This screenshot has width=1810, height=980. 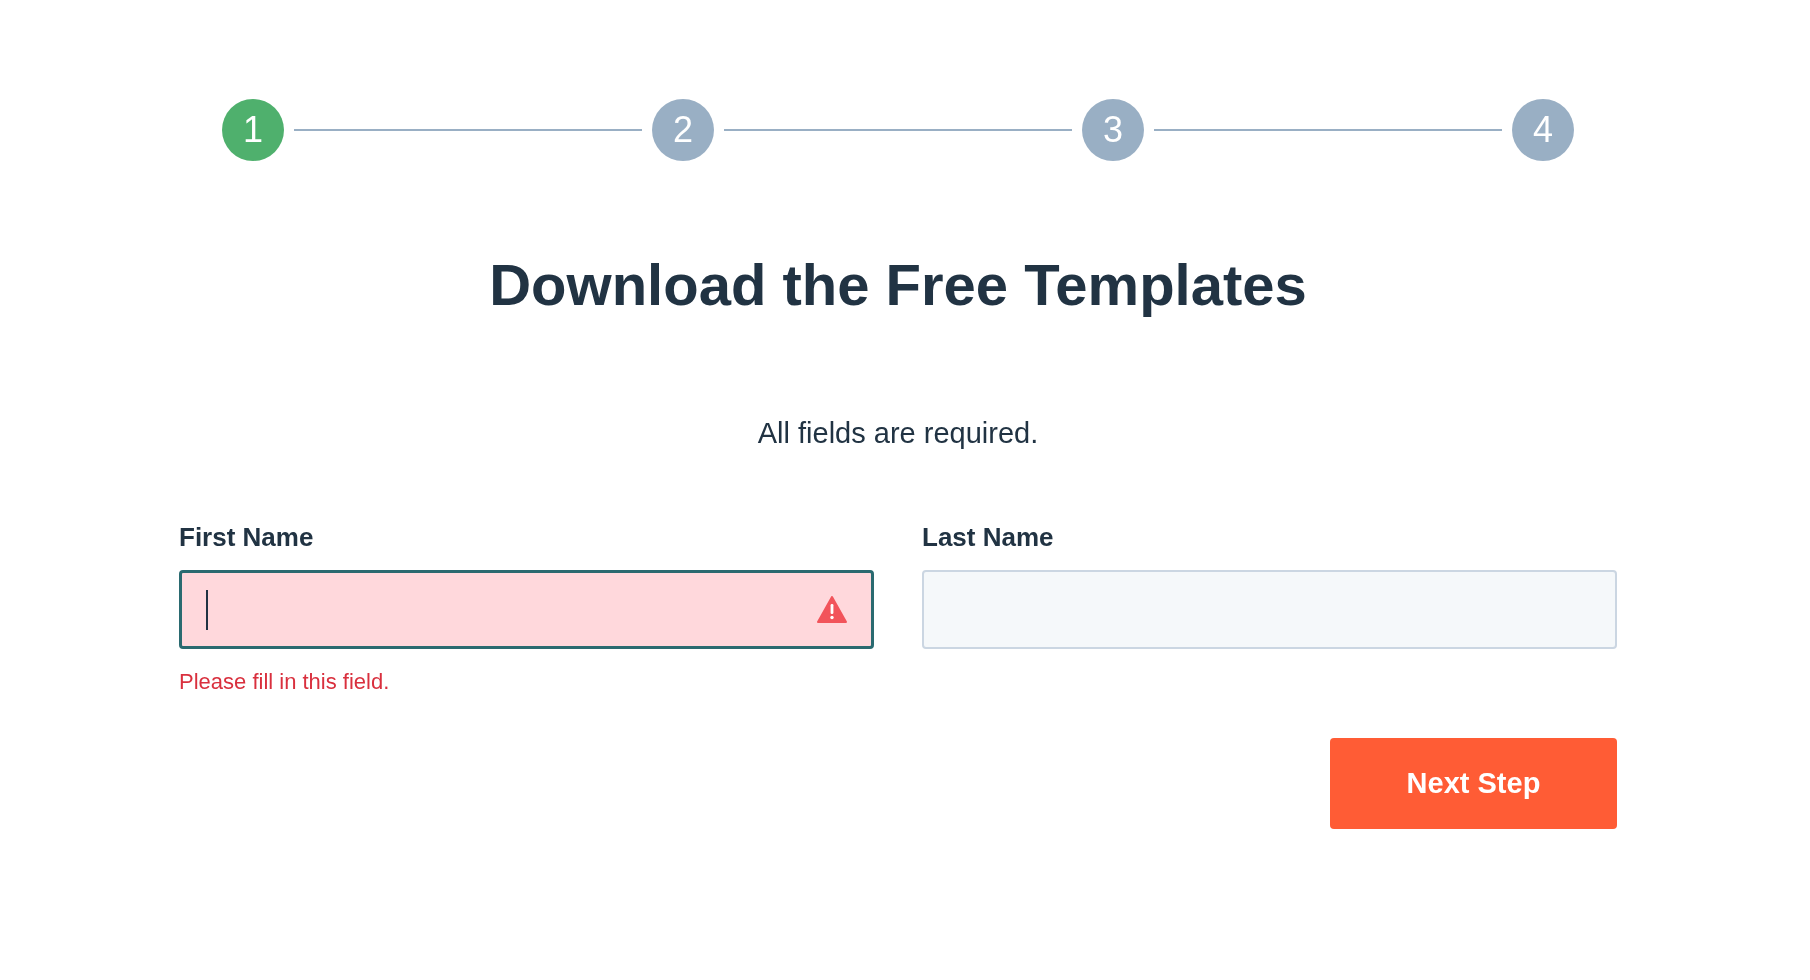 What do you see at coordinates (988, 539) in the screenshot?
I see `field-label: Last Name` at bounding box center [988, 539].